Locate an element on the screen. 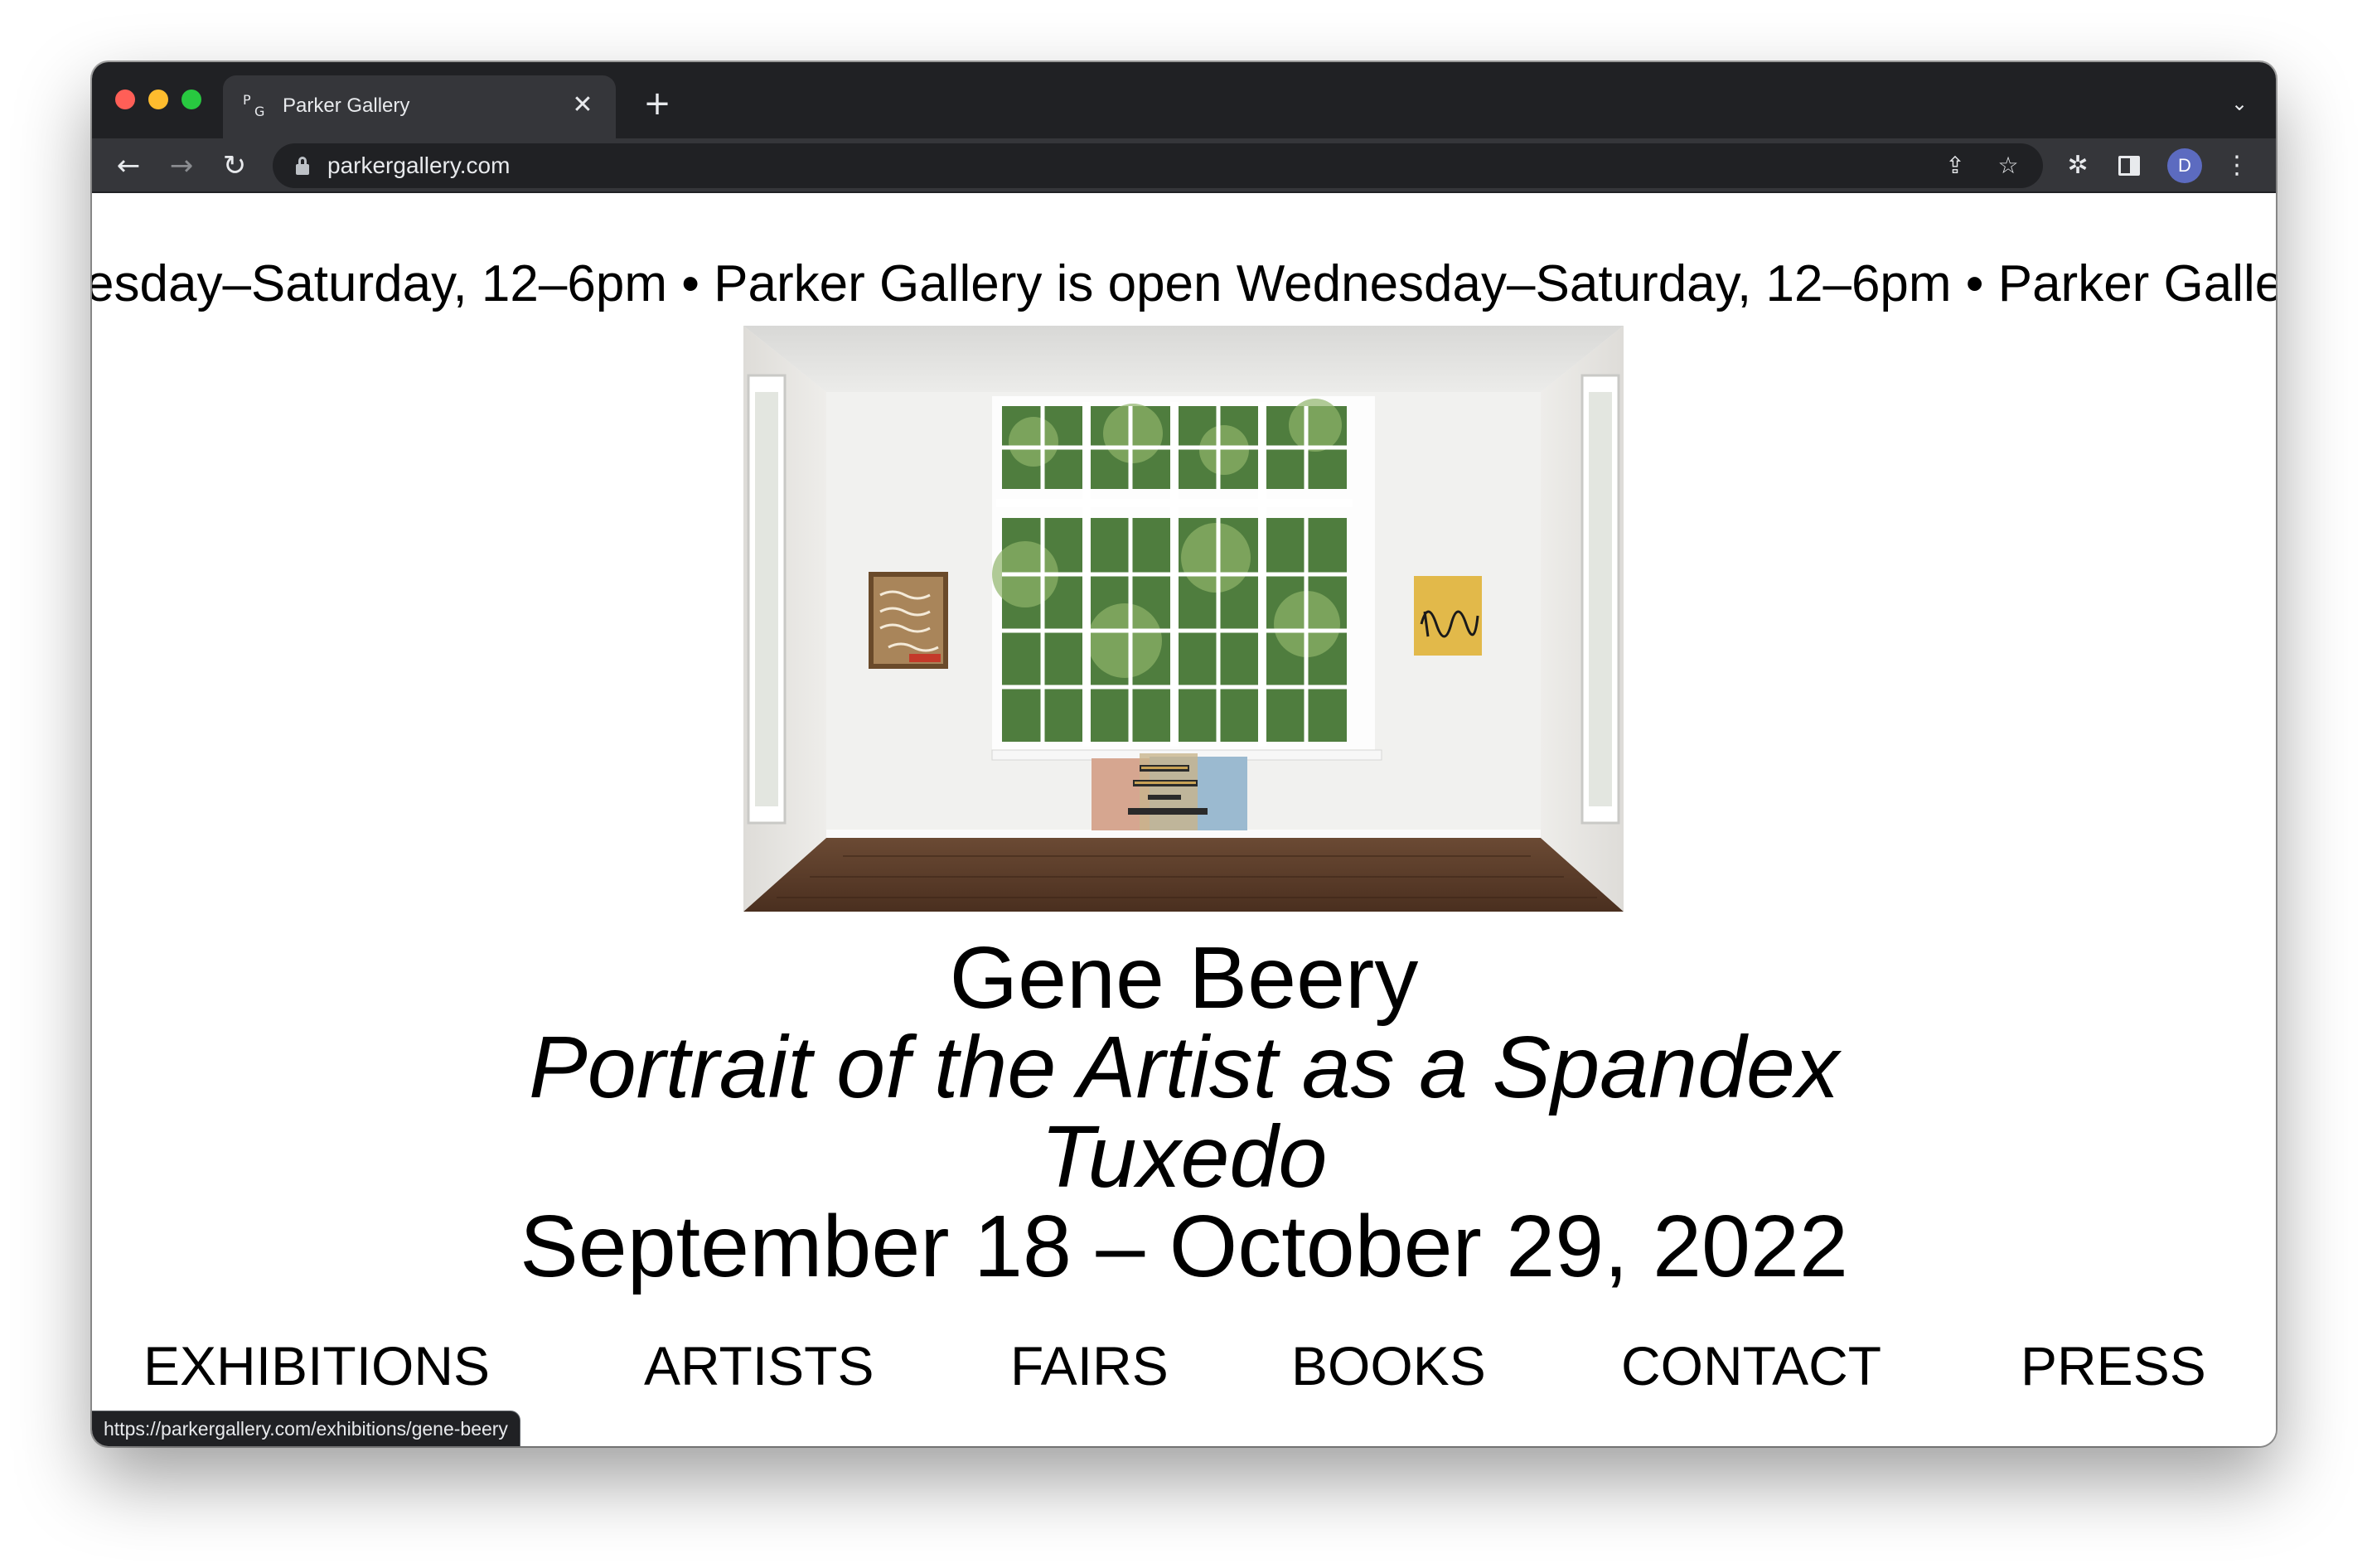  exhibition-title-line-2: Tuxedo is located at coordinates (1184, 1157).